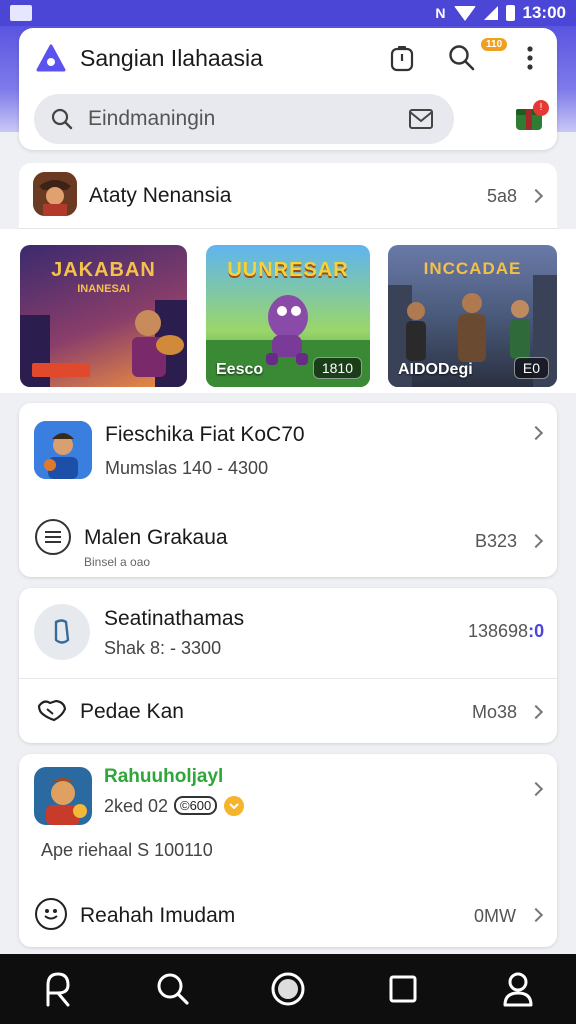  What do you see at coordinates (288, 270) in the screenshot?
I see `game-2-title: UUNRESAR` at bounding box center [288, 270].